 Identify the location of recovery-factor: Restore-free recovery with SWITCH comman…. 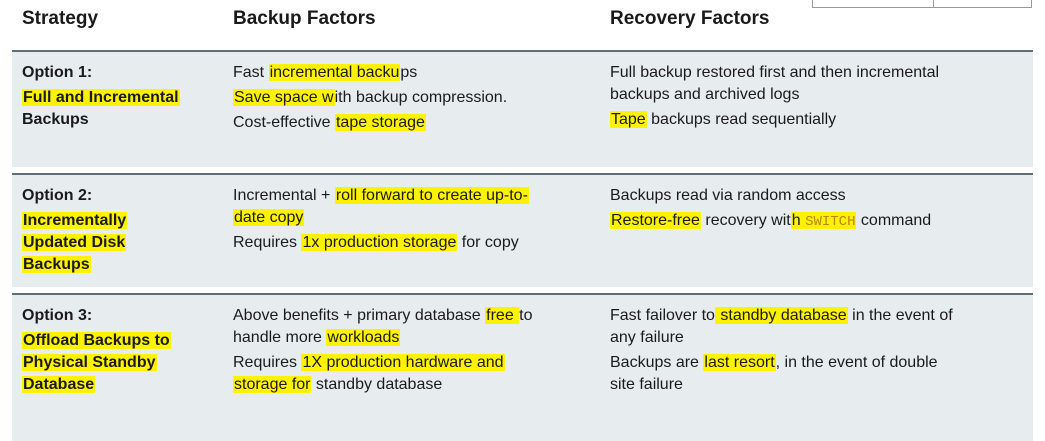
(771, 221).